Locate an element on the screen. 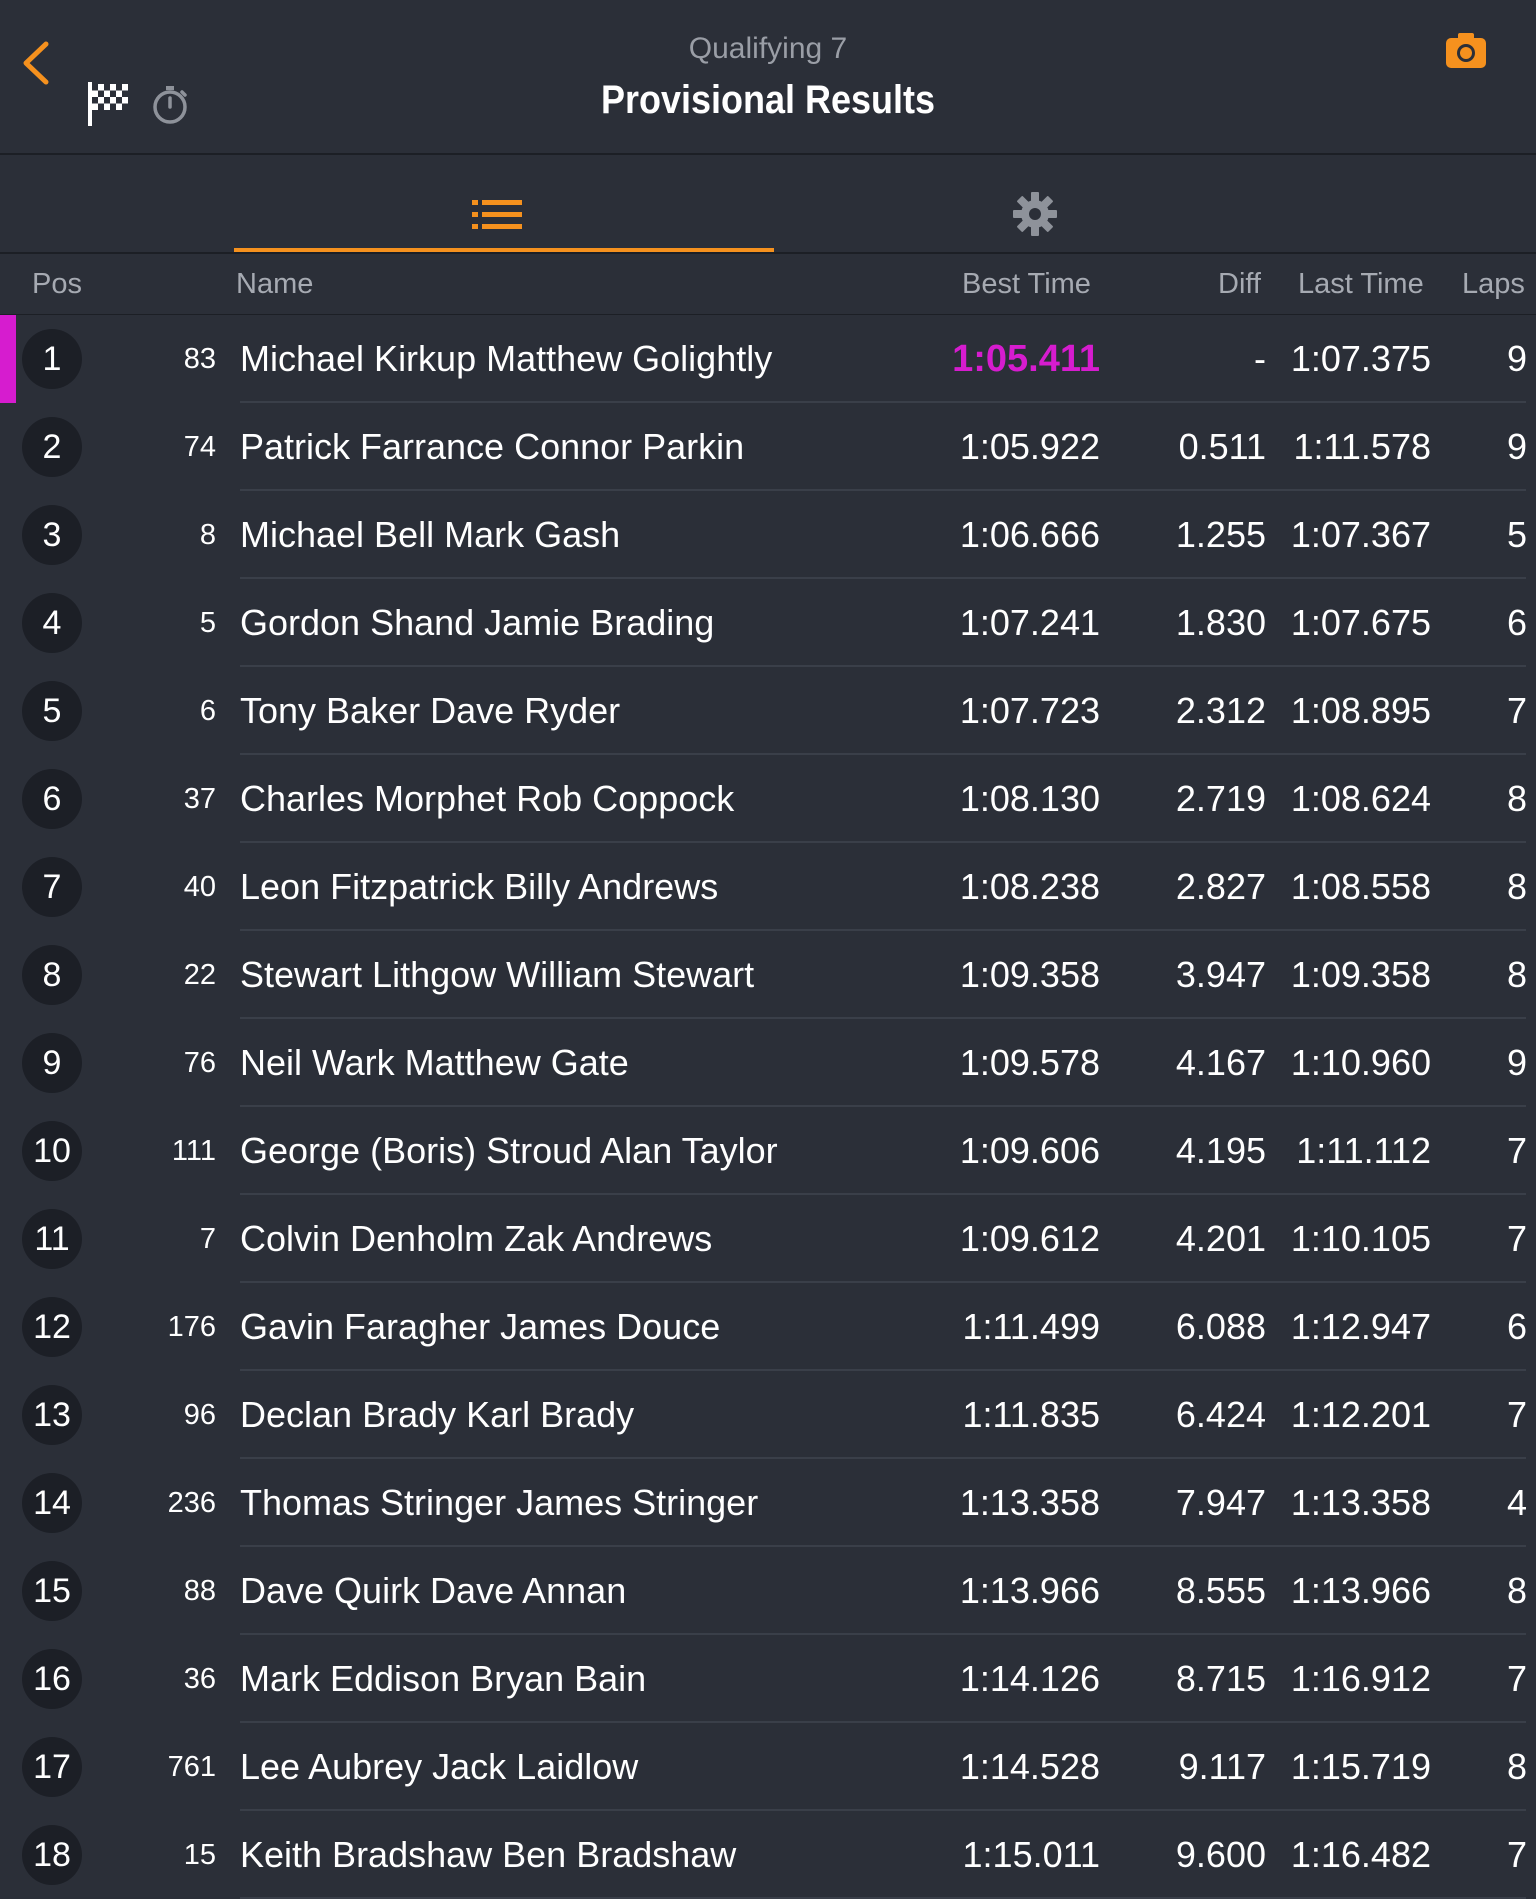  column-headers: Pos Name Best Time Diff Last Time Laps is located at coordinates (768, 284).